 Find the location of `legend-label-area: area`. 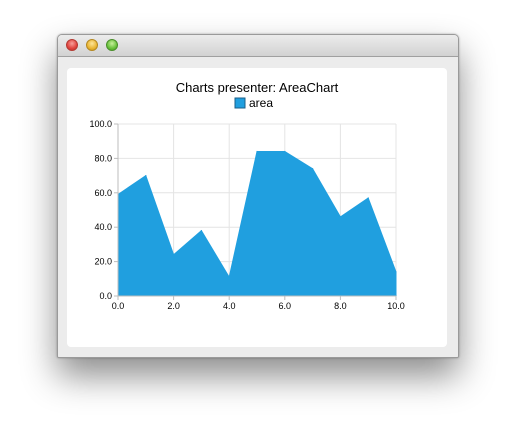

legend-label-area: area is located at coordinates (261, 103).